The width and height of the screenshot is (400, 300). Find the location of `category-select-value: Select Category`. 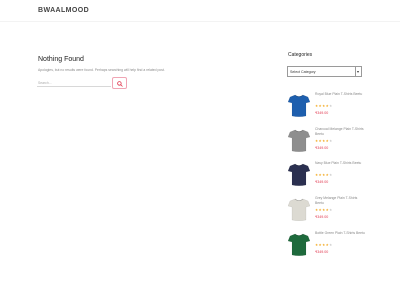

category-select-value: Select Category is located at coordinates (303, 71).